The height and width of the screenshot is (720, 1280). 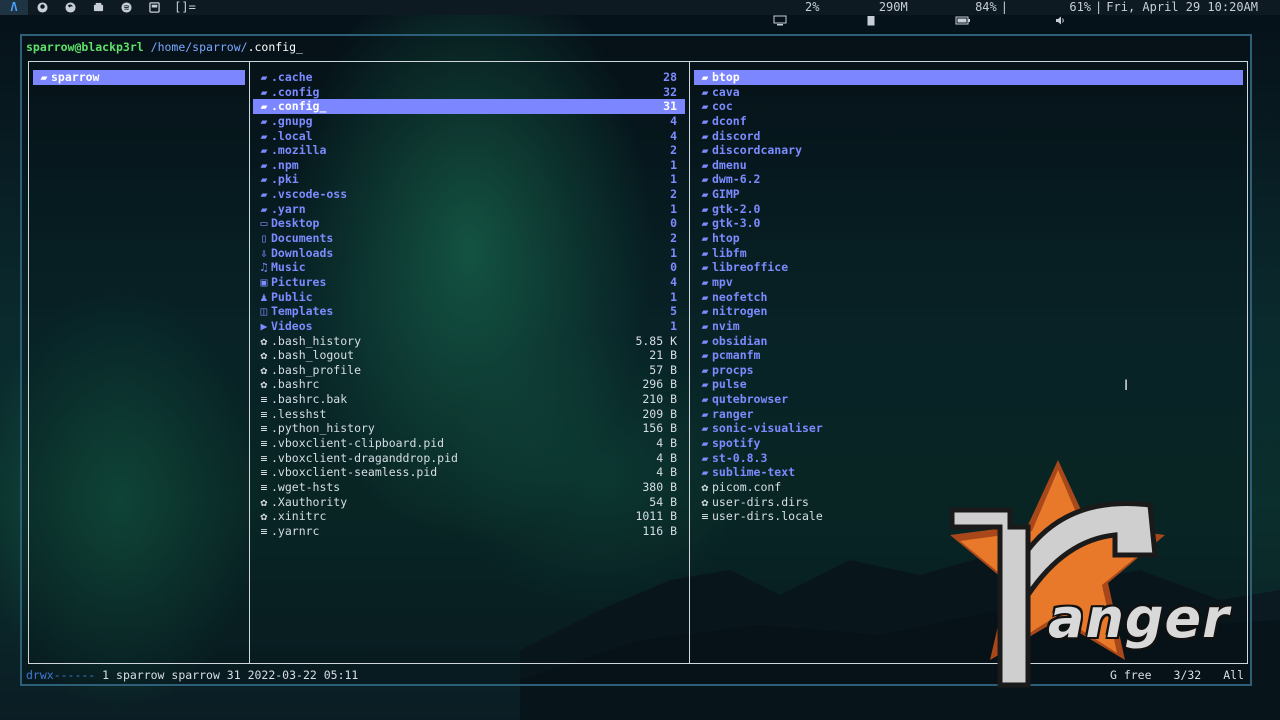 I want to click on entry-name: GIMP, so click(x=726, y=194).